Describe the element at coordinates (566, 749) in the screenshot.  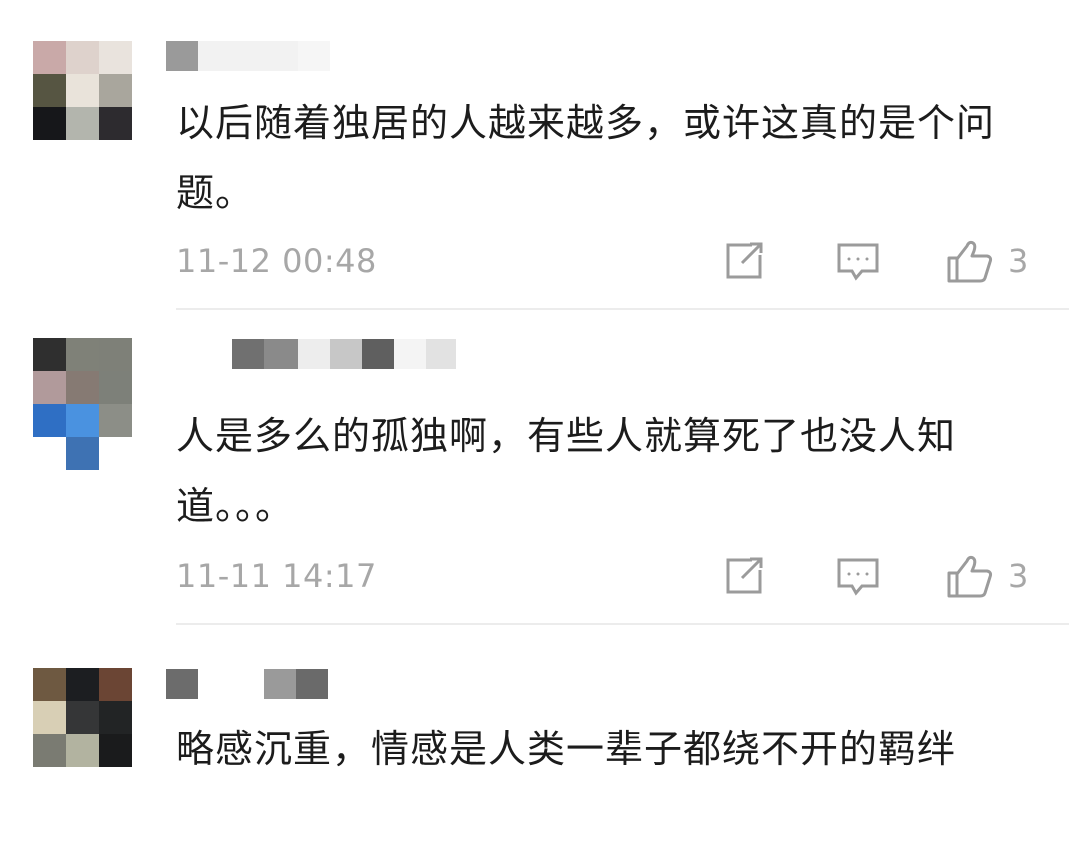
I see `comment-text: 略感沉重，情感是人类一辈子都绕不开的羁绊` at that location.